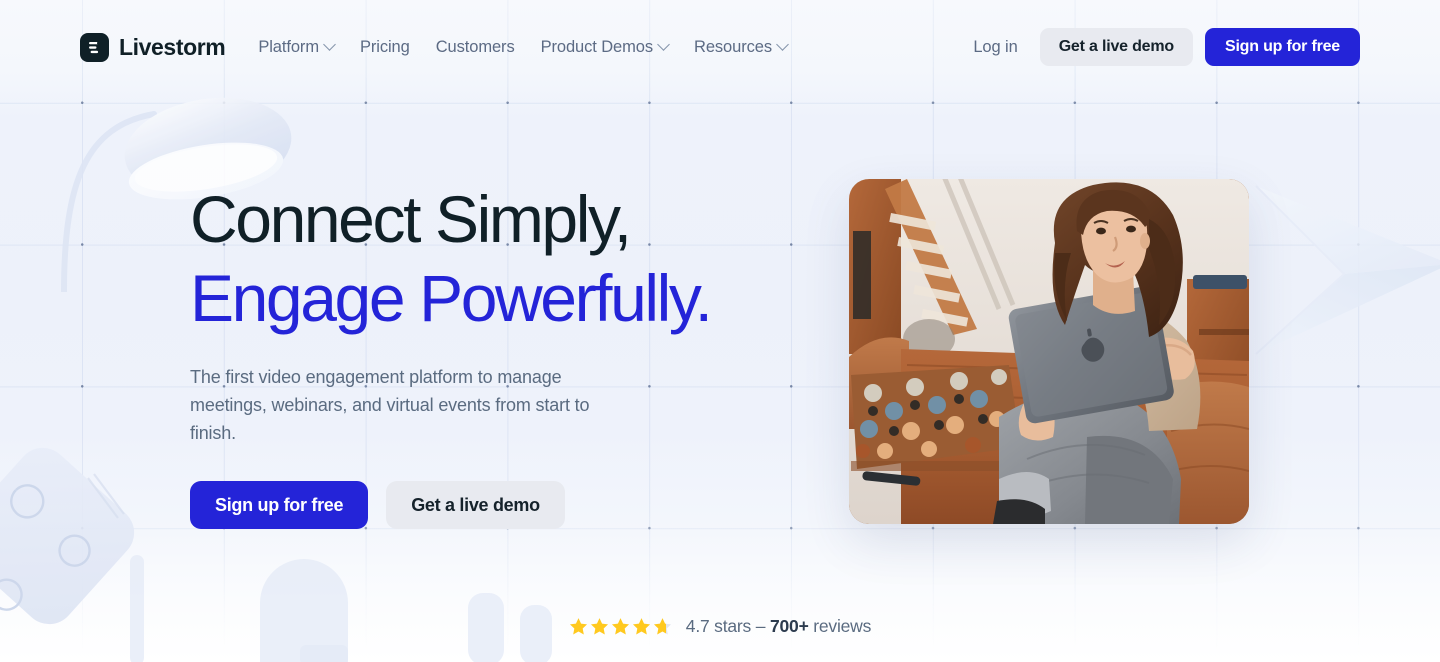  I want to click on header-actions: Log in Get a live demo Sign up for free, so click(1161, 47).